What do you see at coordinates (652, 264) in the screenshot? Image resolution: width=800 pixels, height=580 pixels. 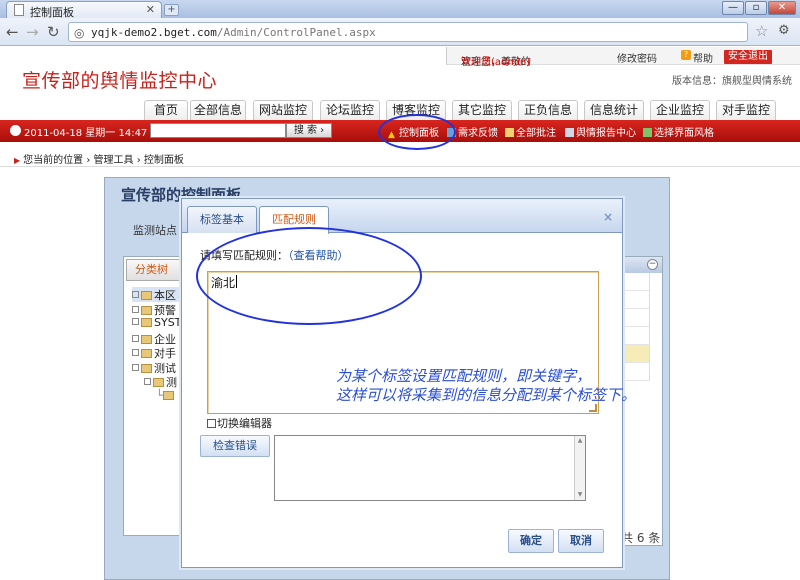 I see `collapse-icon: −` at bounding box center [652, 264].